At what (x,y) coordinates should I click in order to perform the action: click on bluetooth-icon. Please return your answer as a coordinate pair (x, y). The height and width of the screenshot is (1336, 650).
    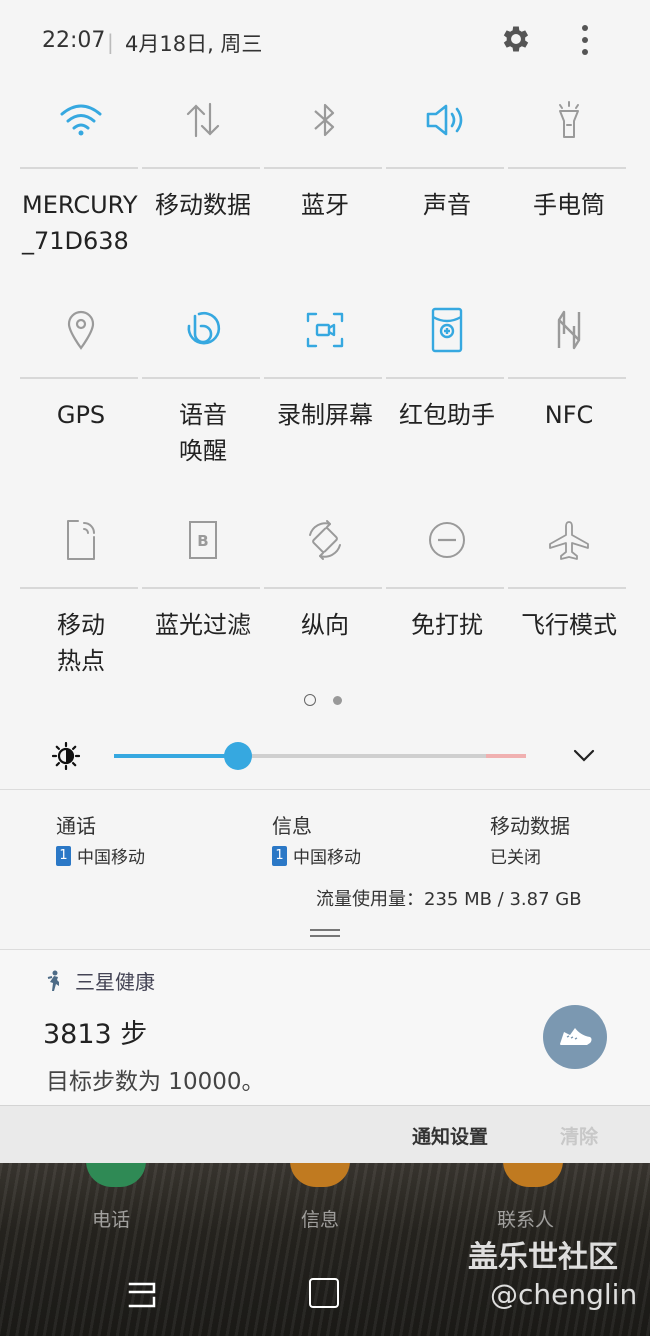
    Looking at the image, I should click on (325, 120).